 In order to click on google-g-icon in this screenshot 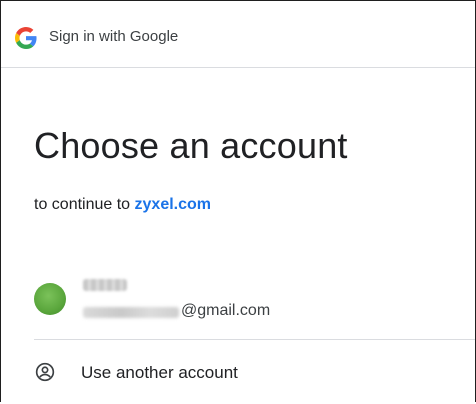, I will do `click(26, 38)`.